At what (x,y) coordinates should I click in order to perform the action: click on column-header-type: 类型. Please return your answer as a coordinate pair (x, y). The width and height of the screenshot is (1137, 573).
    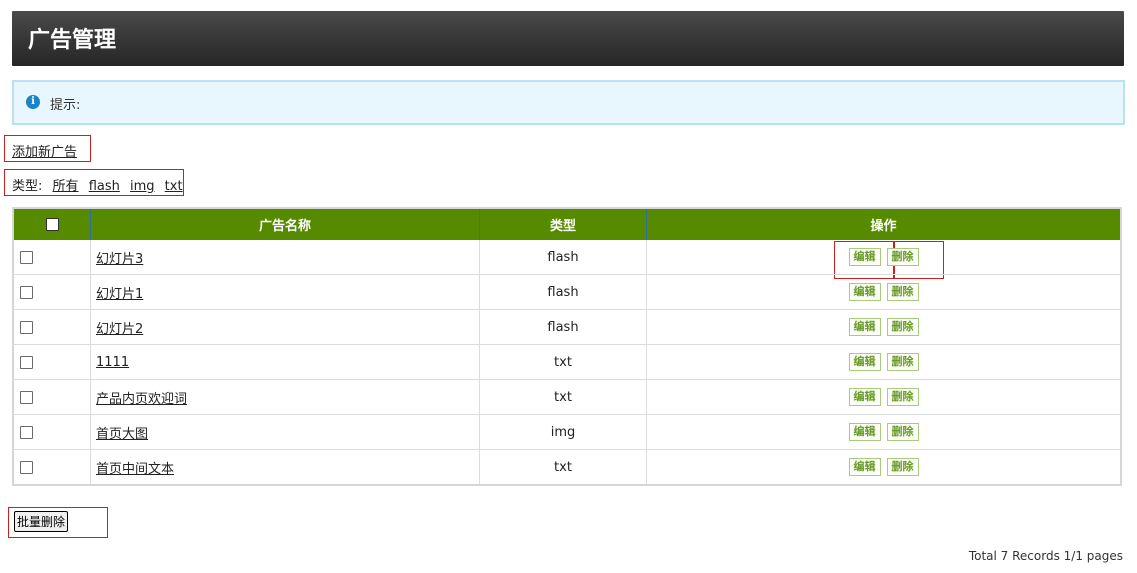
    Looking at the image, I should click on (563, 224).